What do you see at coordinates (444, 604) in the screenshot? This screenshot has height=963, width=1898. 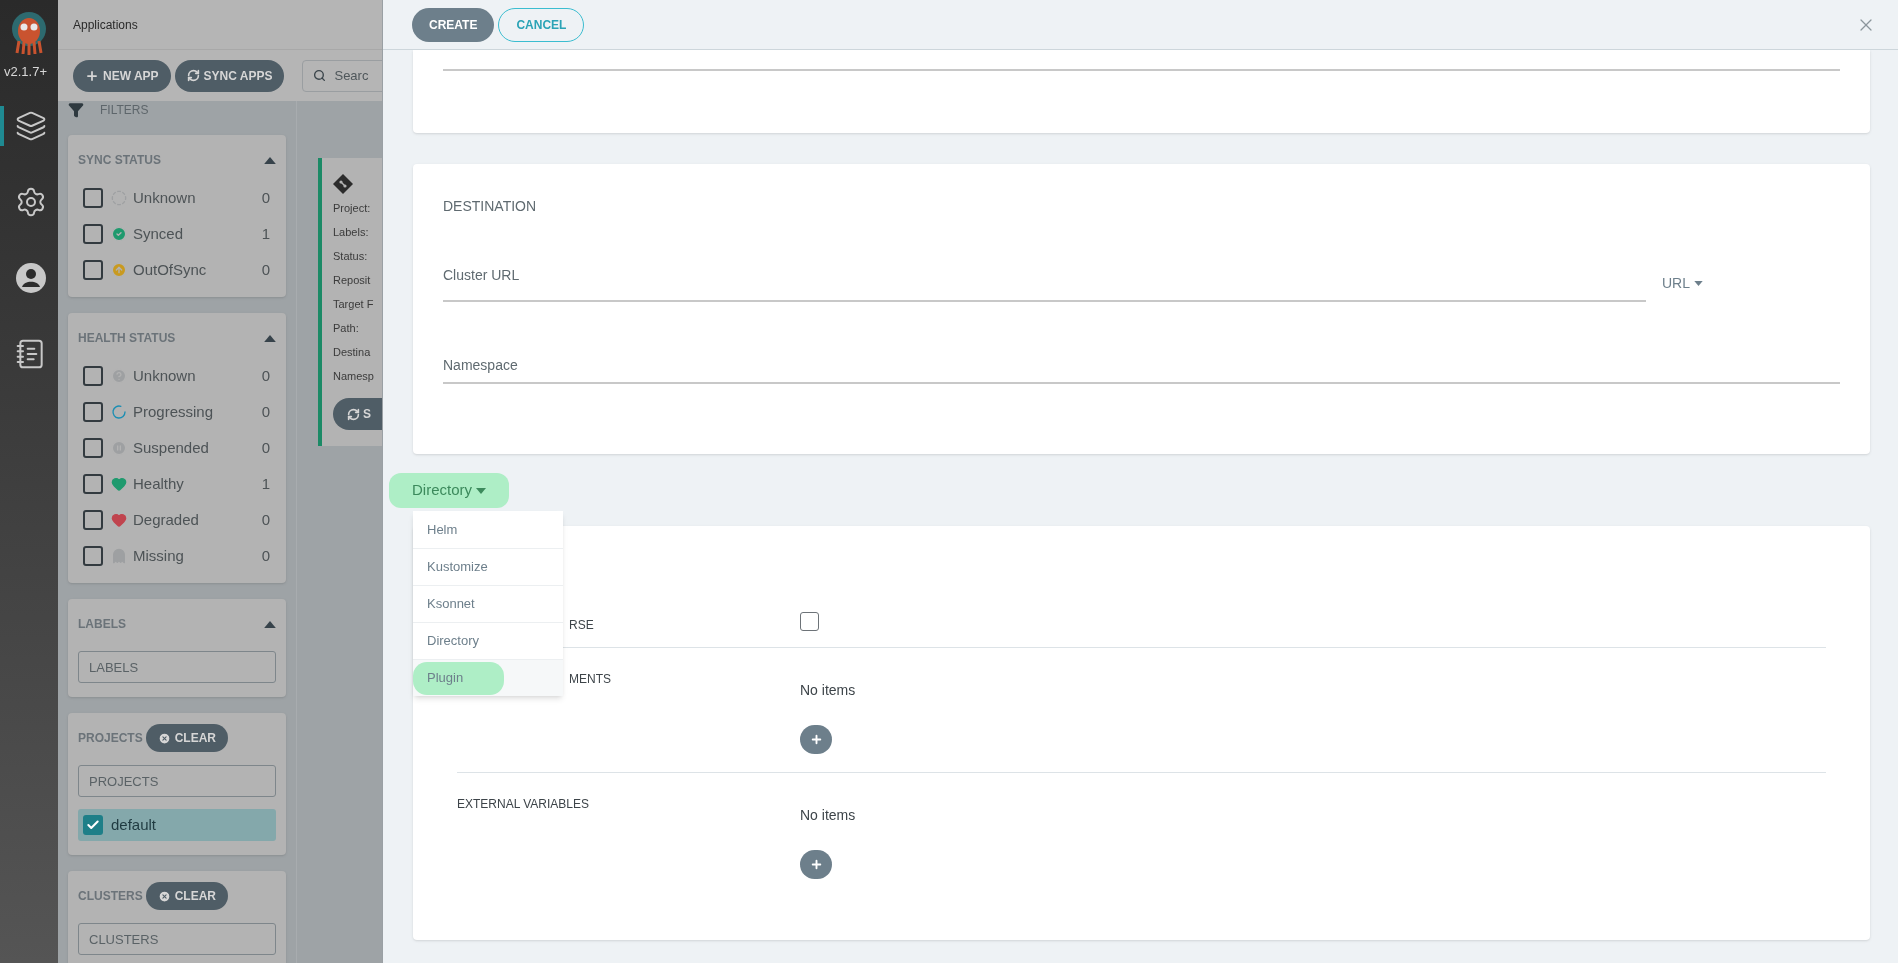 I see `menu-item: Ksonnet` at bounding box center [444, 604].